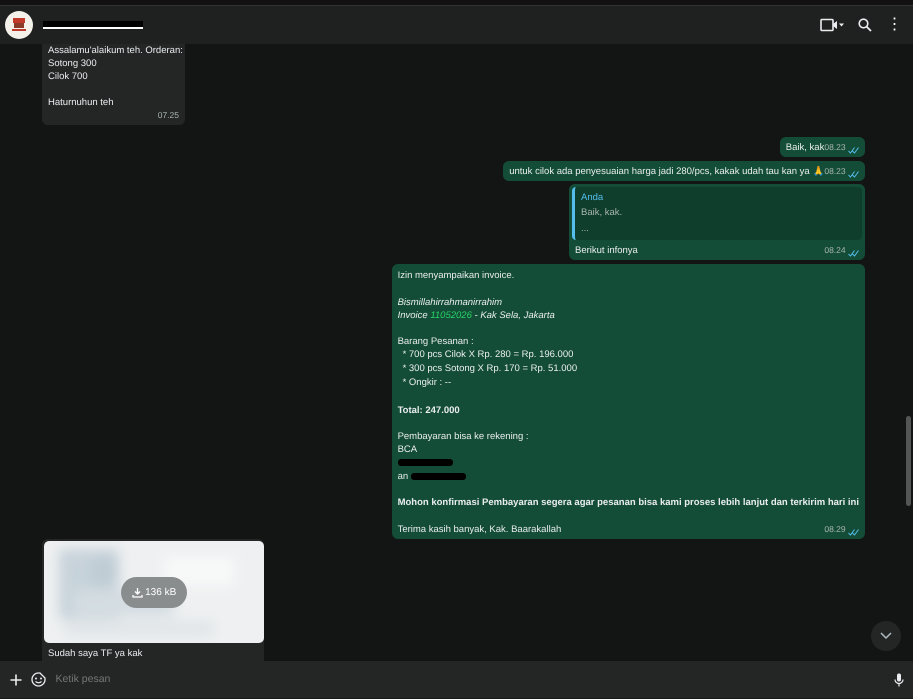  I want to click on avatar-icon, so click(18, 25).